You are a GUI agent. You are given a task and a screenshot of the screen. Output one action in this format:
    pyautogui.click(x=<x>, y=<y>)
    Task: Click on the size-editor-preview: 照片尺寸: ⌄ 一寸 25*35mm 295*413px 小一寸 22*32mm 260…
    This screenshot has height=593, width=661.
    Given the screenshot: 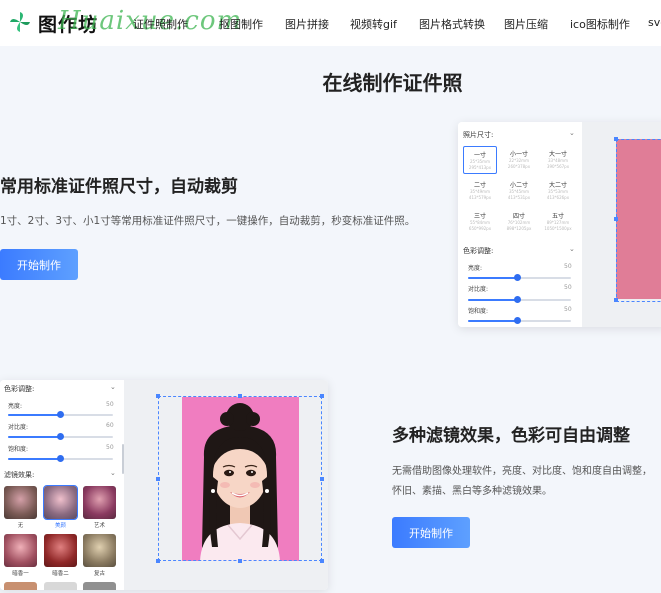 What is the action you would take?
    pyautogui.click(x=559, y=224)
    